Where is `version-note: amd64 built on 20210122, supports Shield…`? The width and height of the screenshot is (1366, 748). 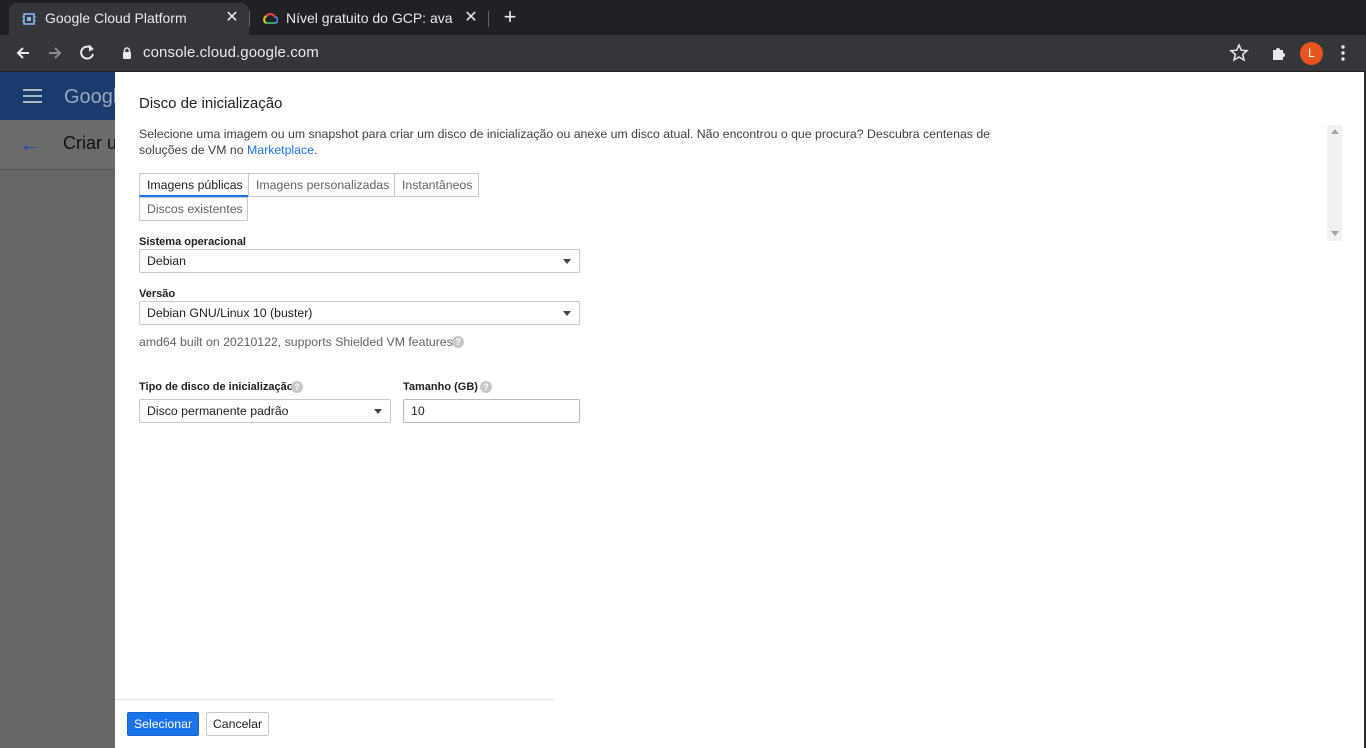 version-note: amd64 built on 20210122, supports Shield… is located at coordinates (296, 342).